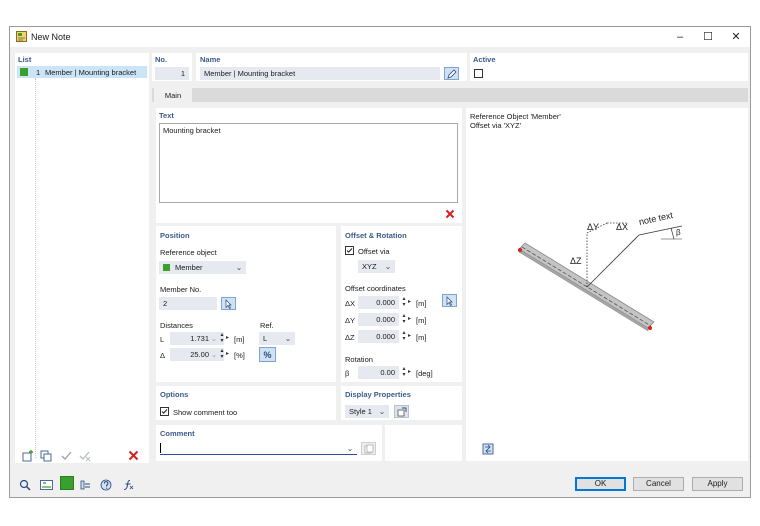  What do you see at coordinates (450, 213) in the screenshot?
I see `clear-text-button` at bounding box center [450, 213].